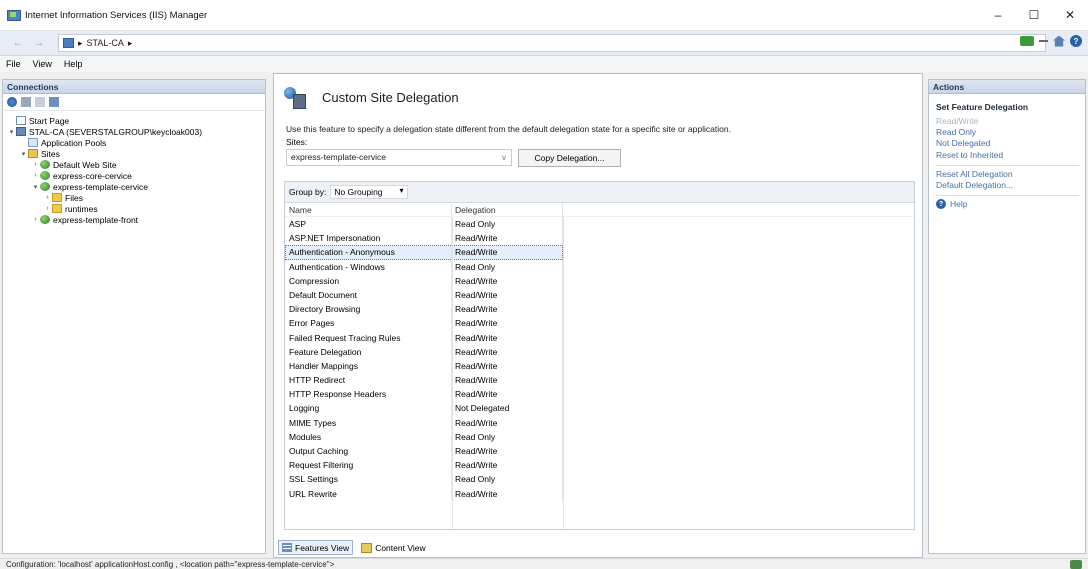  I want to click on close-button: ✕, so click(1070, 15).